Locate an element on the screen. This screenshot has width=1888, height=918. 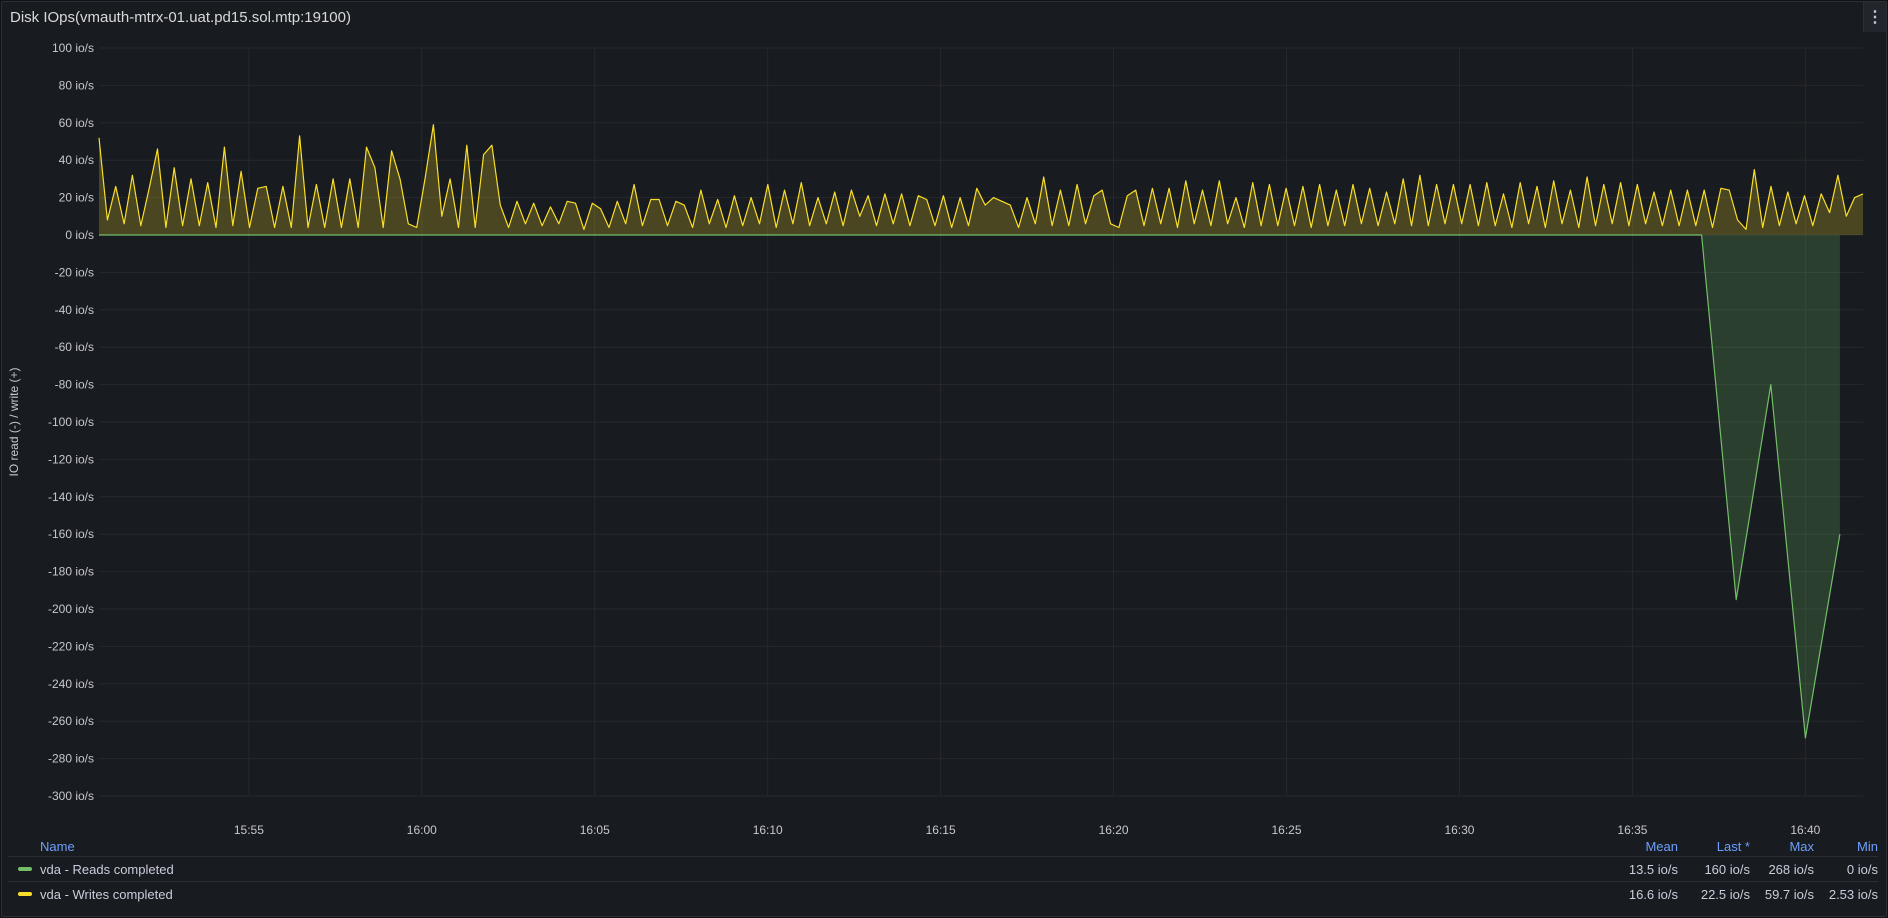
y-tick-label: -100 io/s is located at coordinates (71, 422).